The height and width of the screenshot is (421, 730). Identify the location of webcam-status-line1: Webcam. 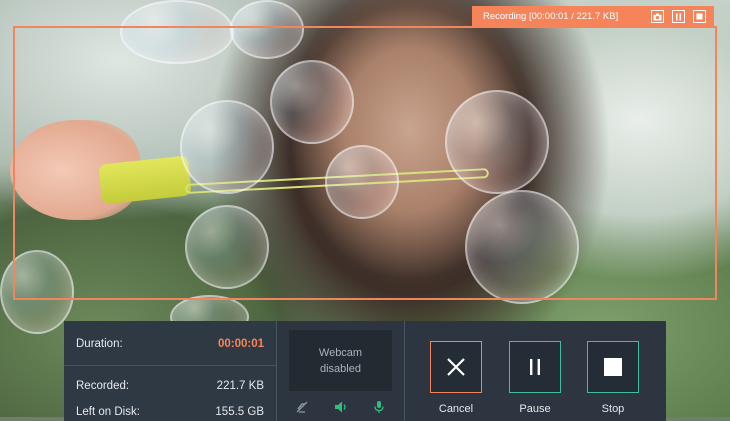
(340, 352).